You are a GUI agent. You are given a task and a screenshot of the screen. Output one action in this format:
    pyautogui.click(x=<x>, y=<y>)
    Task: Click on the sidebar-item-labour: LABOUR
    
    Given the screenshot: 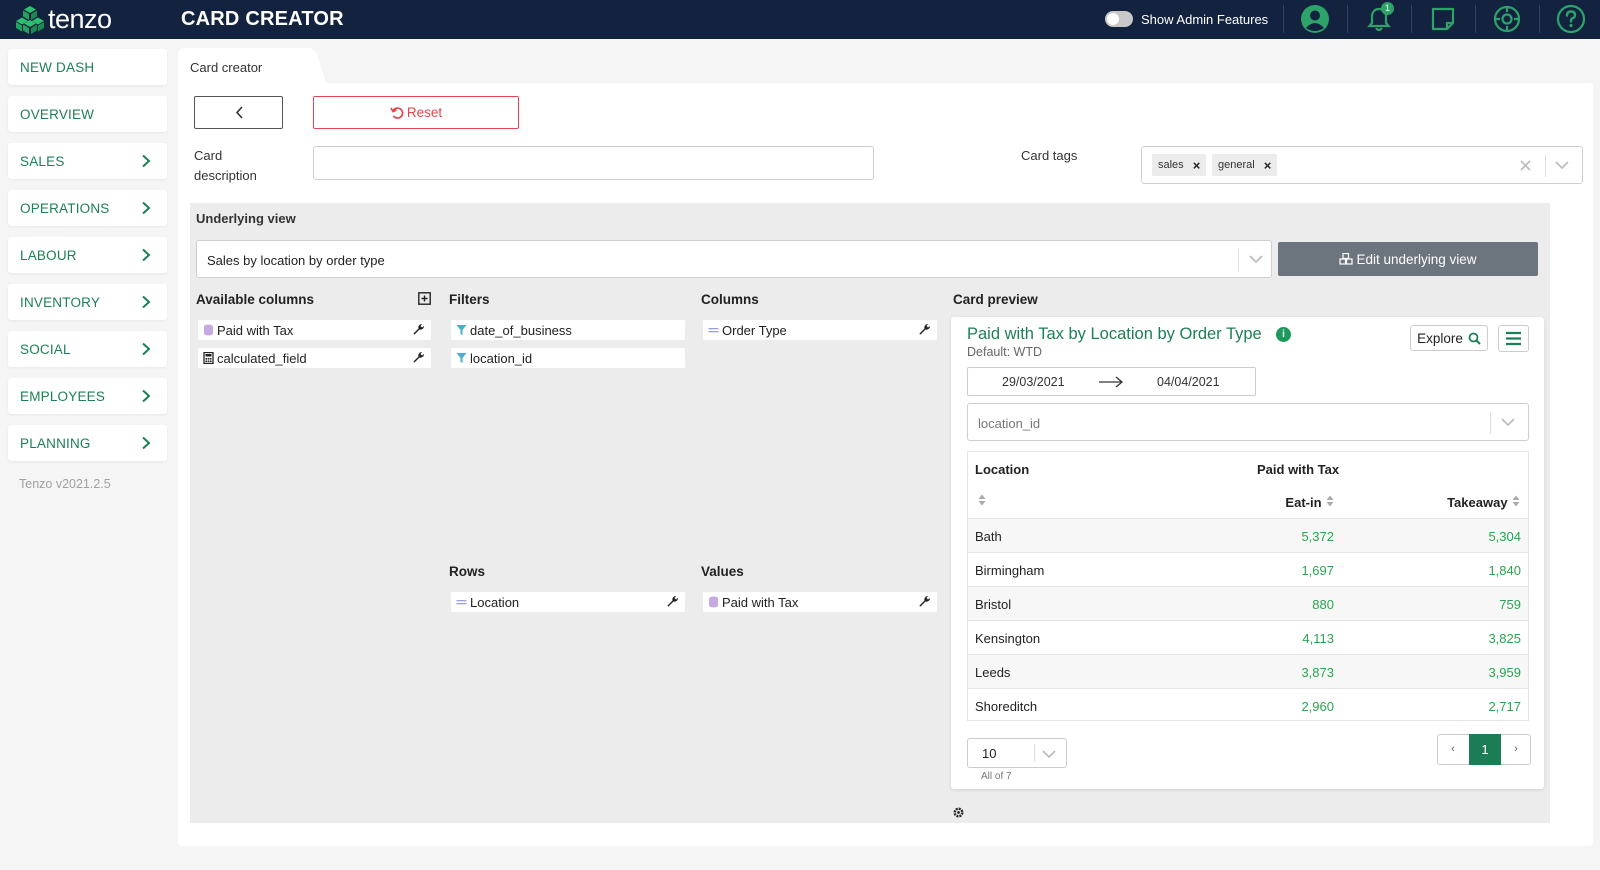 What is the action you would take?
    pyautogui.click(x=87, y=255)
    